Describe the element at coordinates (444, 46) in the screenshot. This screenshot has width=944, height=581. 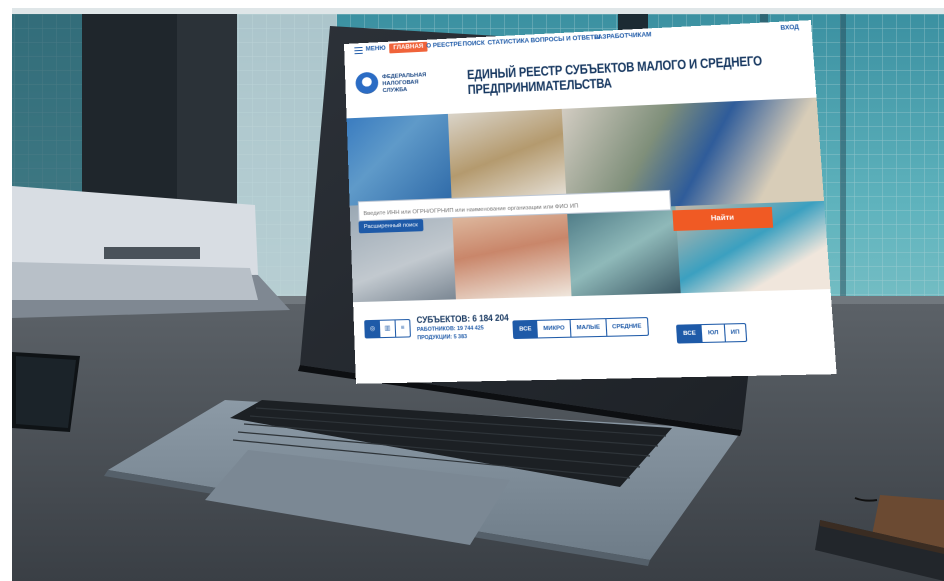
I see `nav-about: О РЕЕСТРЕ` at that location.